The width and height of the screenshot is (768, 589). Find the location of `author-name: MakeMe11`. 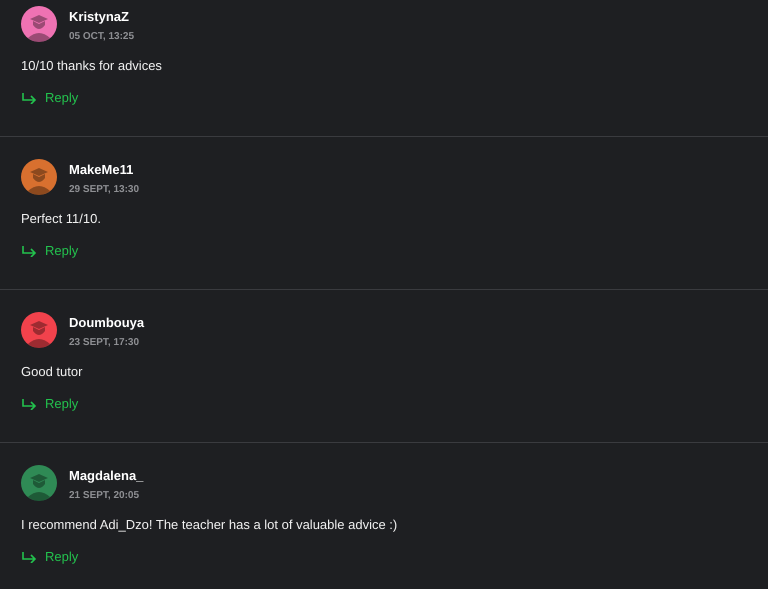

author-name: MakeMe11 is located at coordinates (101, 170).